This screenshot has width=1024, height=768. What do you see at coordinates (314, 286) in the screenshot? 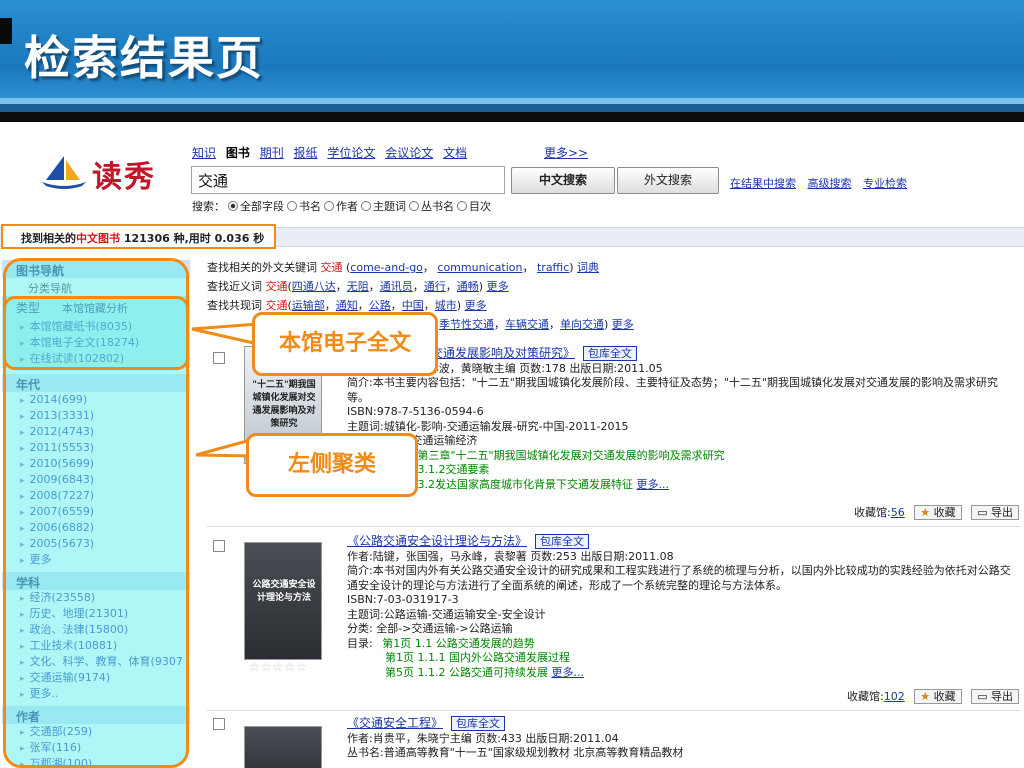
I see `term-link: 四通八达` at bounding box center [314, 286].